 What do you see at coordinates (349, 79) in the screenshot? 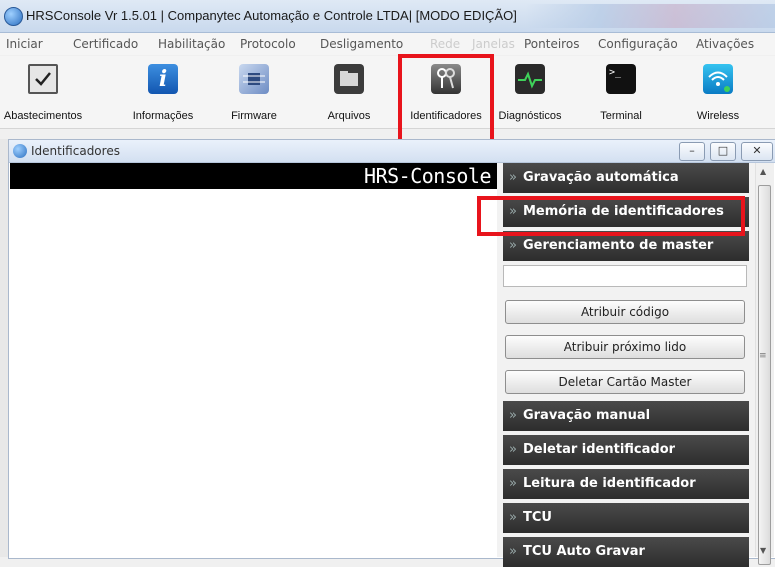
I see `folder-icon` at bounding box center [349, 79].